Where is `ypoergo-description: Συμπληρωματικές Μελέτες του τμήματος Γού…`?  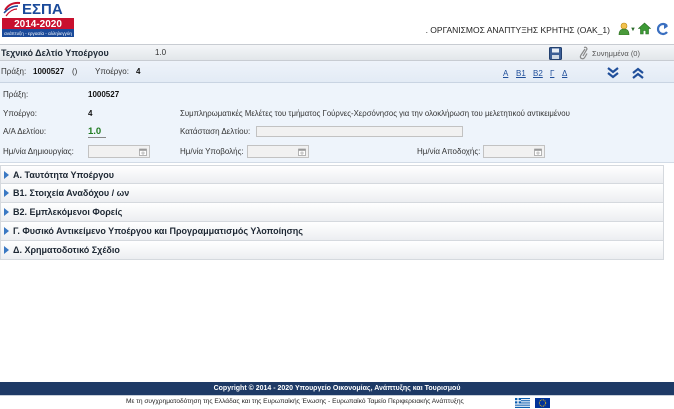 ypoergo-description: Συμπληρωματικές Μελέτες του τμήματος Γού… is located at coordinates (375, 113).